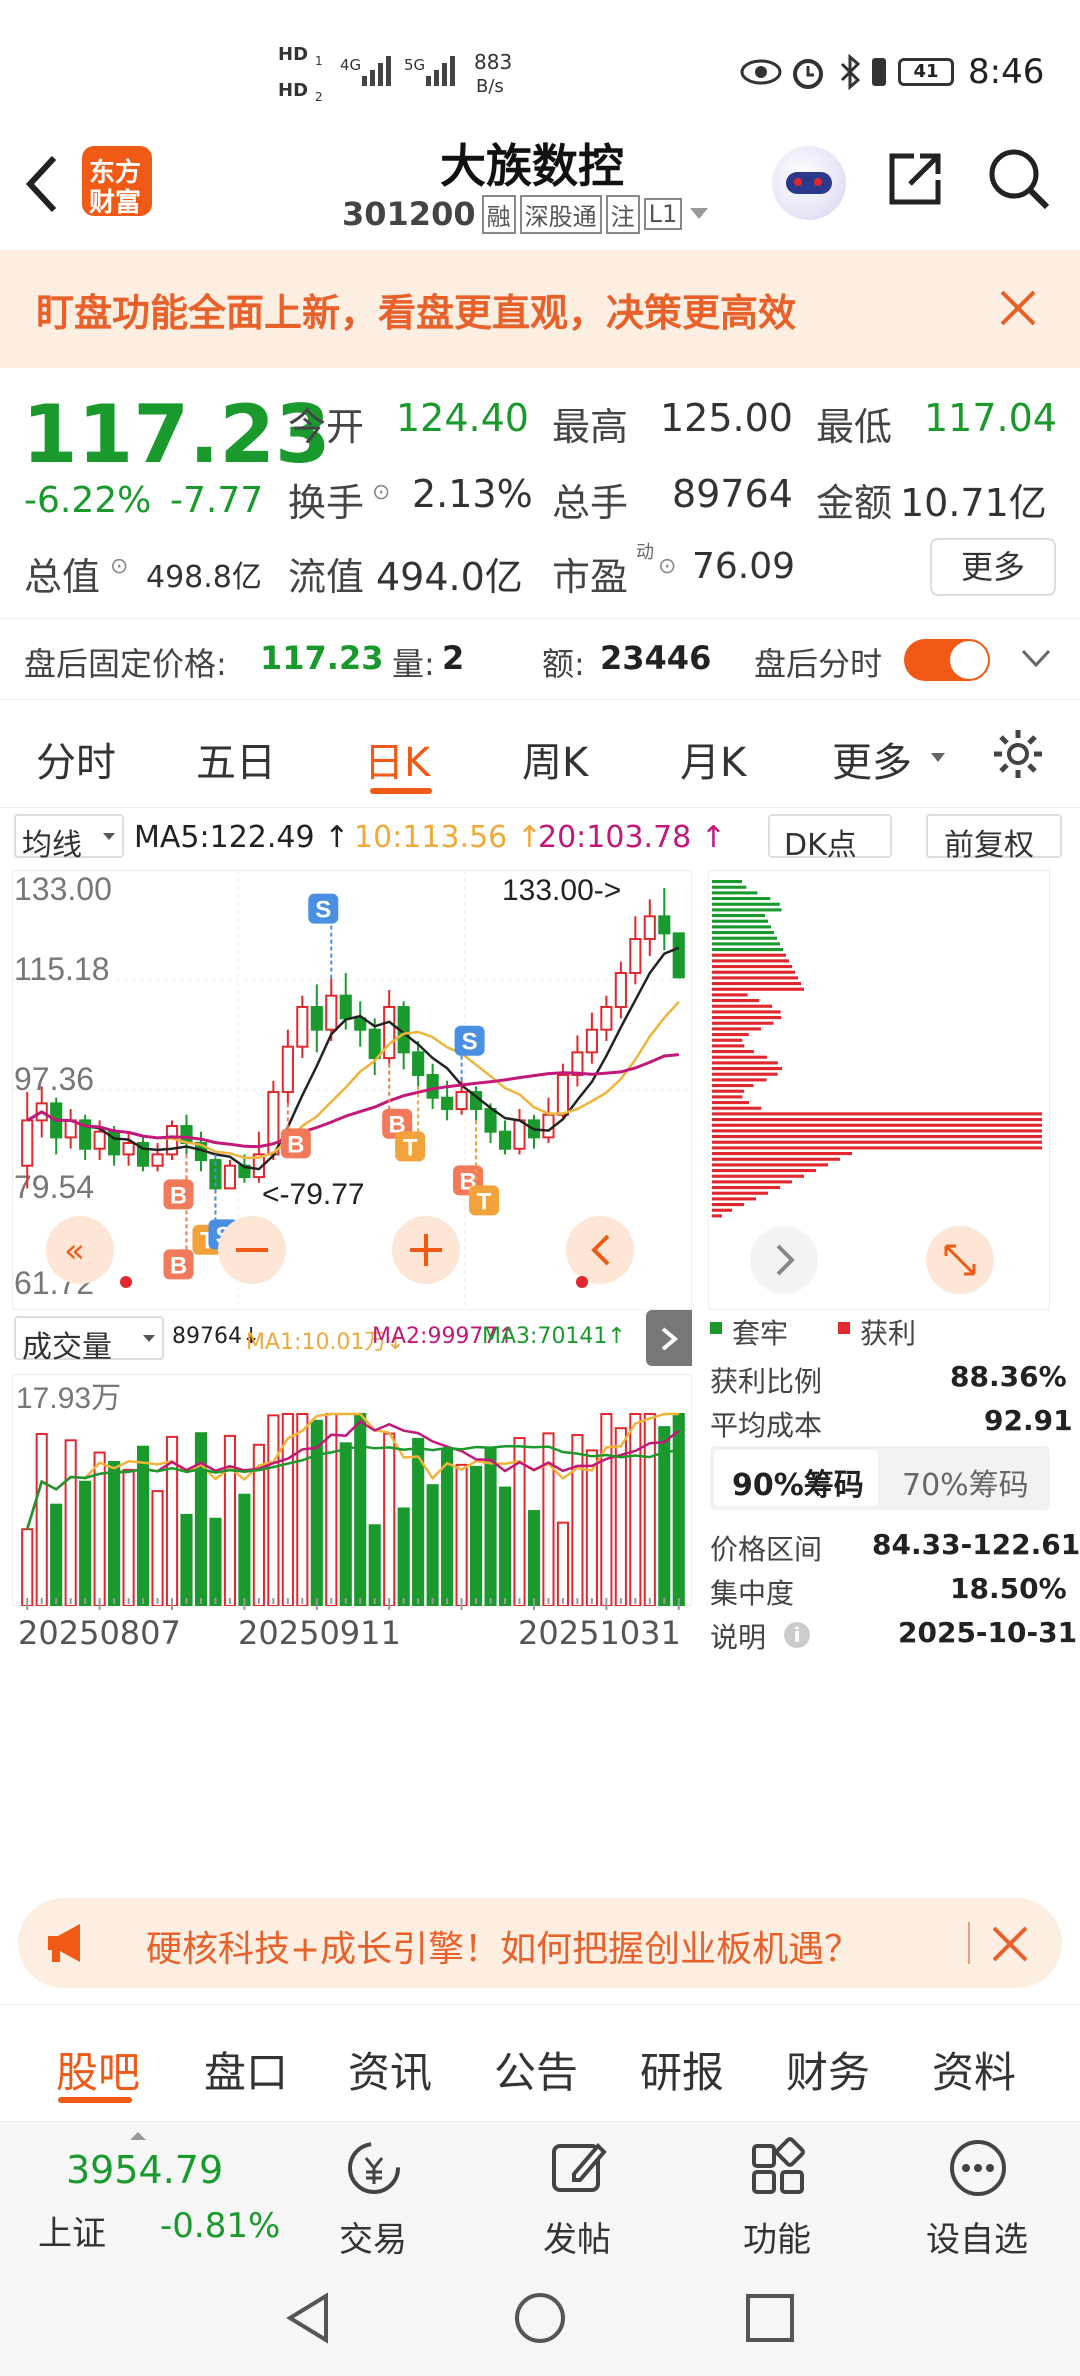  What do you see at coordinates (308, 2318) in the screenshot?
I see `system-back-icon` at bounding box center [308, 2318].